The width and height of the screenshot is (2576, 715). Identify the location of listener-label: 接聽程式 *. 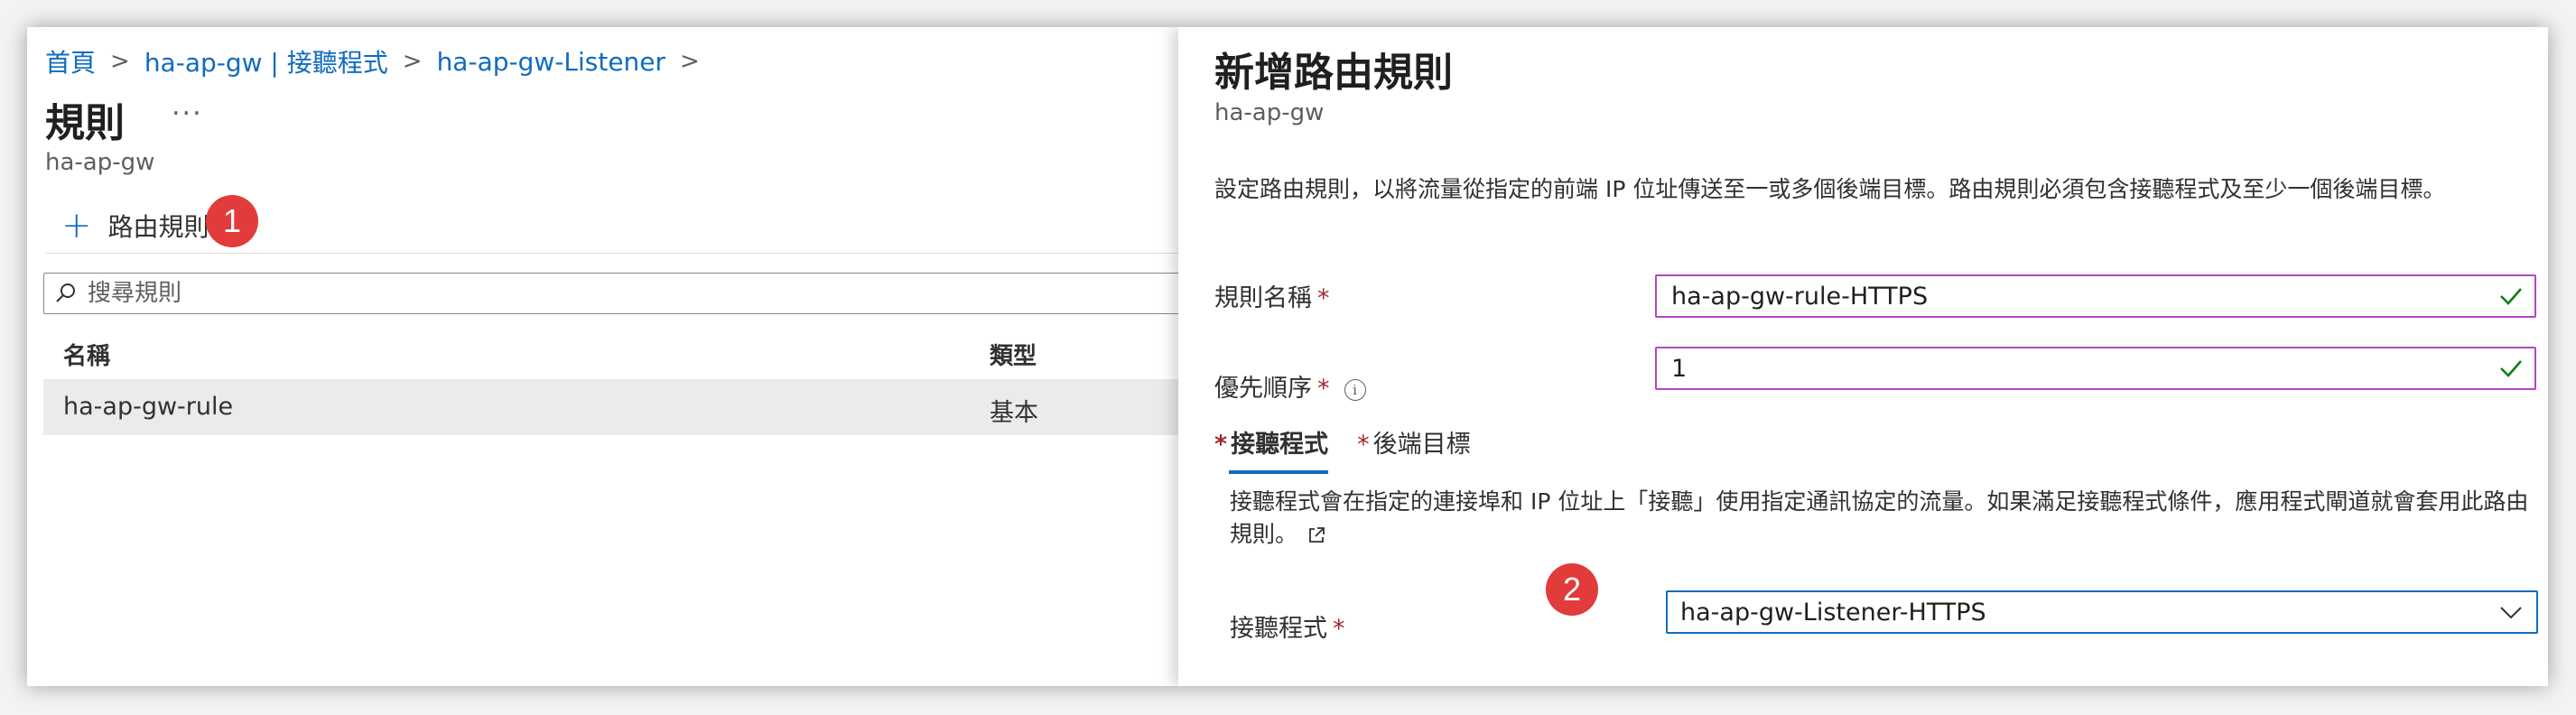
(1287, 626).